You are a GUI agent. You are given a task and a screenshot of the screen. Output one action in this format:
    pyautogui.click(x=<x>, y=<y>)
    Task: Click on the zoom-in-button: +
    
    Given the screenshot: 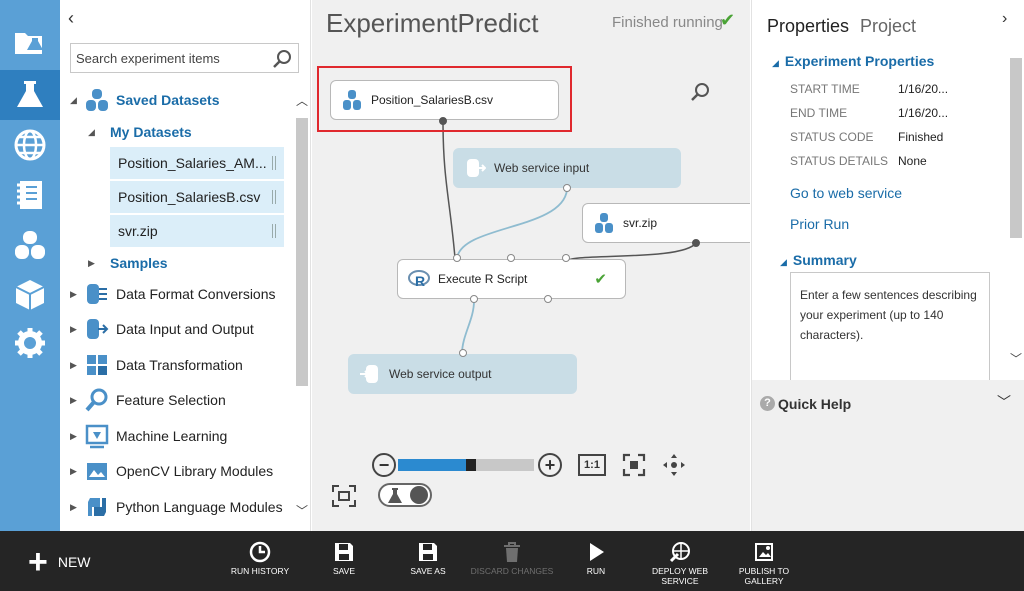 What is the action you would take?
    pyautogui.click(x=550, y=465)
    